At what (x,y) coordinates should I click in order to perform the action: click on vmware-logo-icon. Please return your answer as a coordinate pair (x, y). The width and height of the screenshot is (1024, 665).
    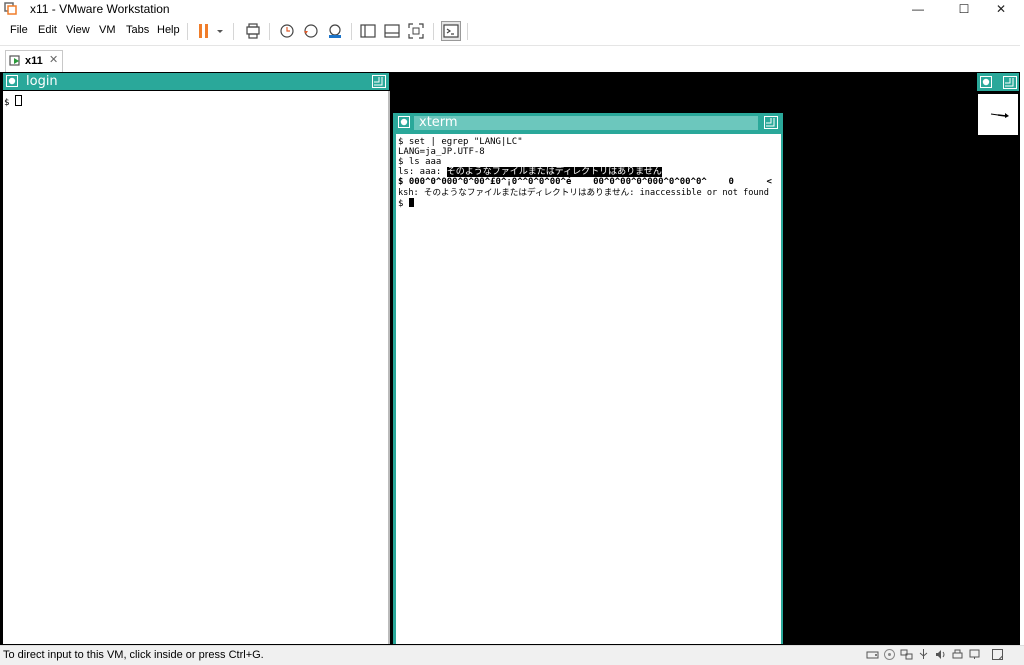
    Looking at the image, I should click on (10, 8).